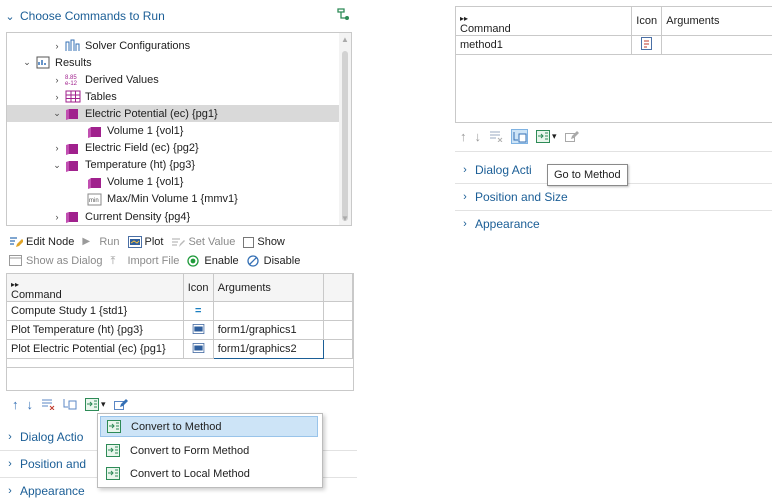 Image resolution: width=772 pixels, height=504 pixels. I want to click on tree-item: ›8.85e-12Derived Values, so click(173, 79).